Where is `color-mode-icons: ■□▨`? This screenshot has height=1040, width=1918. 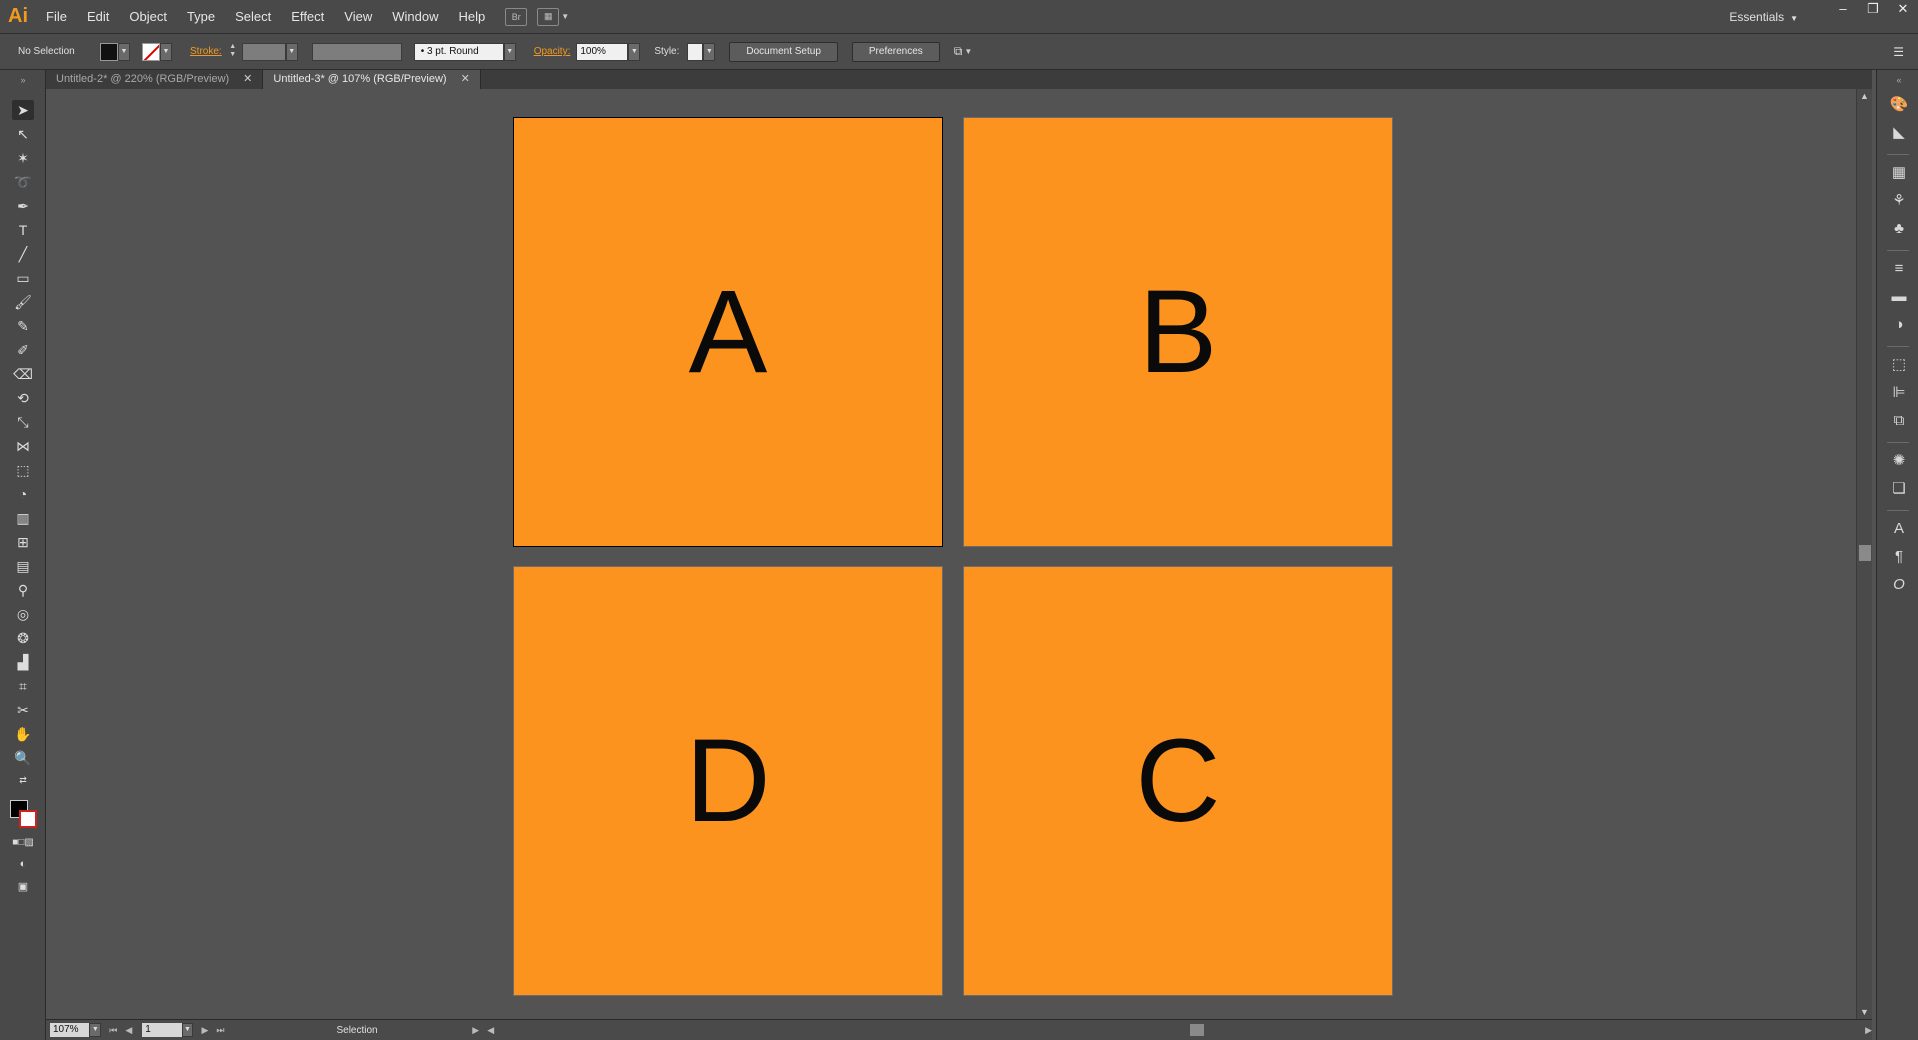
color-mode-icons: ■□▨ is located at coordinates (23, 842).